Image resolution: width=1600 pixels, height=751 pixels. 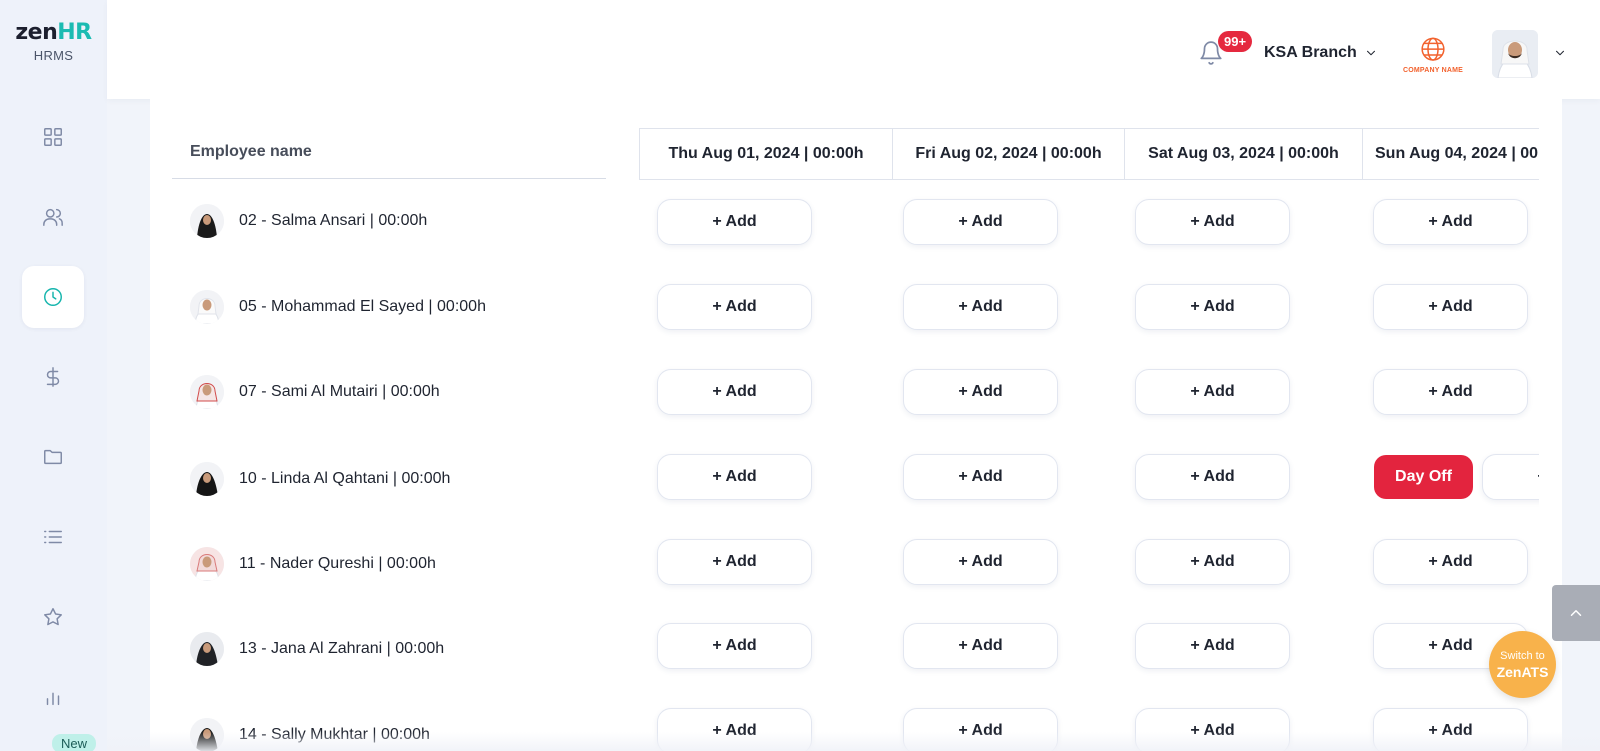 I want to click on logo-zen: zen, so click(x=36, y=32).